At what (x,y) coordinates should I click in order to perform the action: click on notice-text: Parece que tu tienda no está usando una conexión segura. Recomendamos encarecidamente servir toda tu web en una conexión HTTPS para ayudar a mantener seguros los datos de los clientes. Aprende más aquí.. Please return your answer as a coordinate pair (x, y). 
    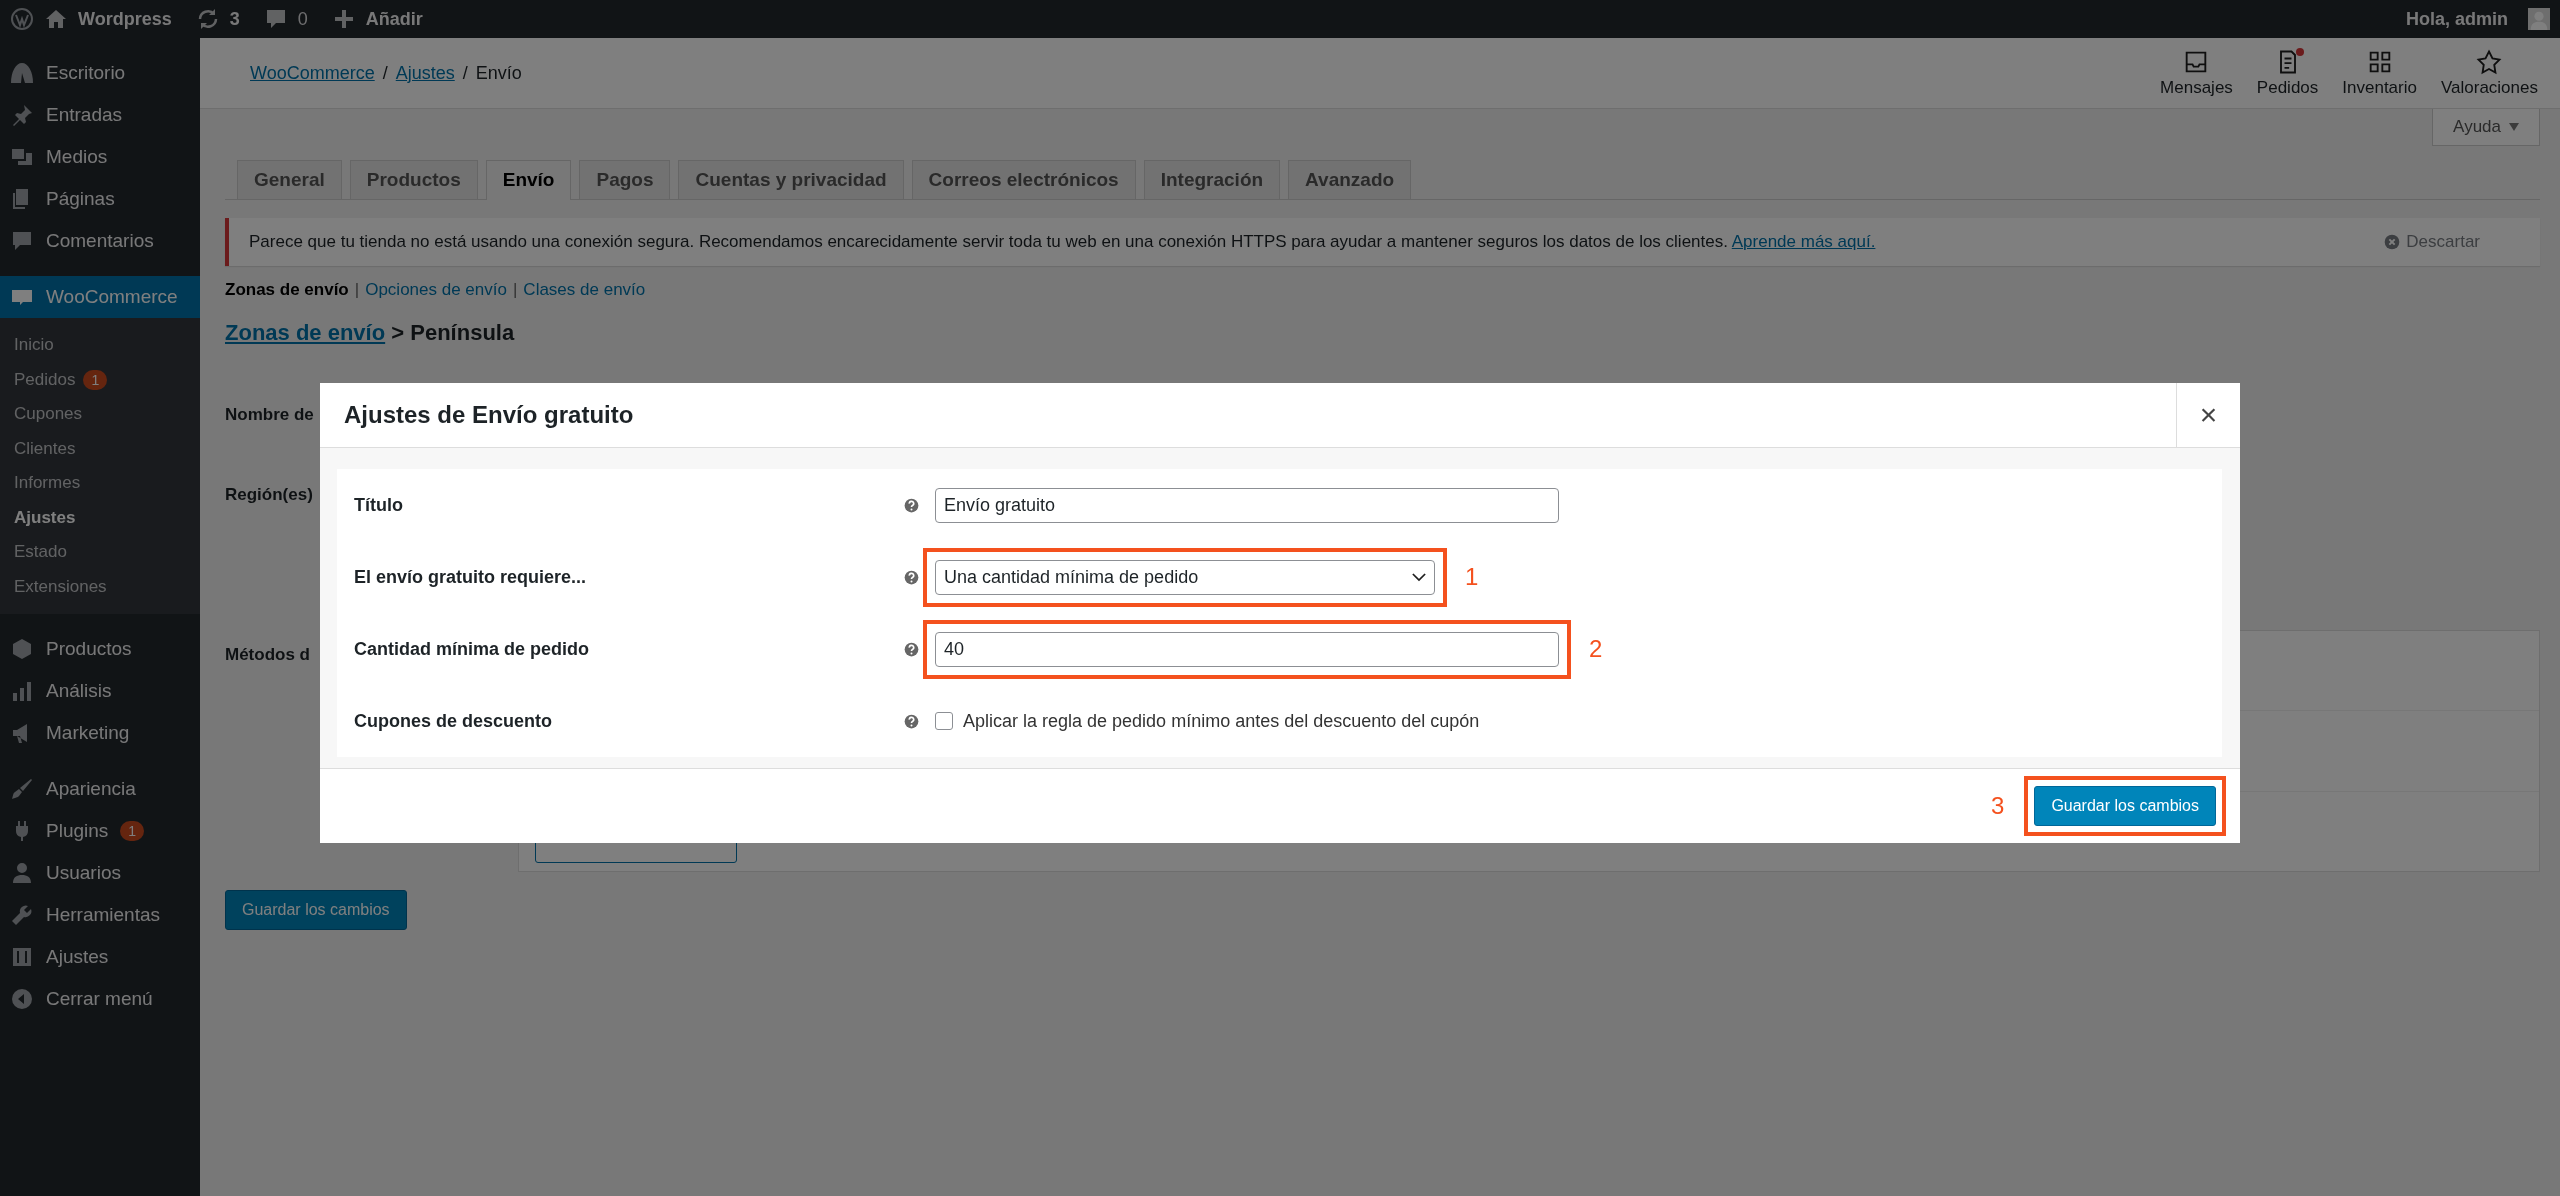
    Looking at the image, I should click on (1062, 242).